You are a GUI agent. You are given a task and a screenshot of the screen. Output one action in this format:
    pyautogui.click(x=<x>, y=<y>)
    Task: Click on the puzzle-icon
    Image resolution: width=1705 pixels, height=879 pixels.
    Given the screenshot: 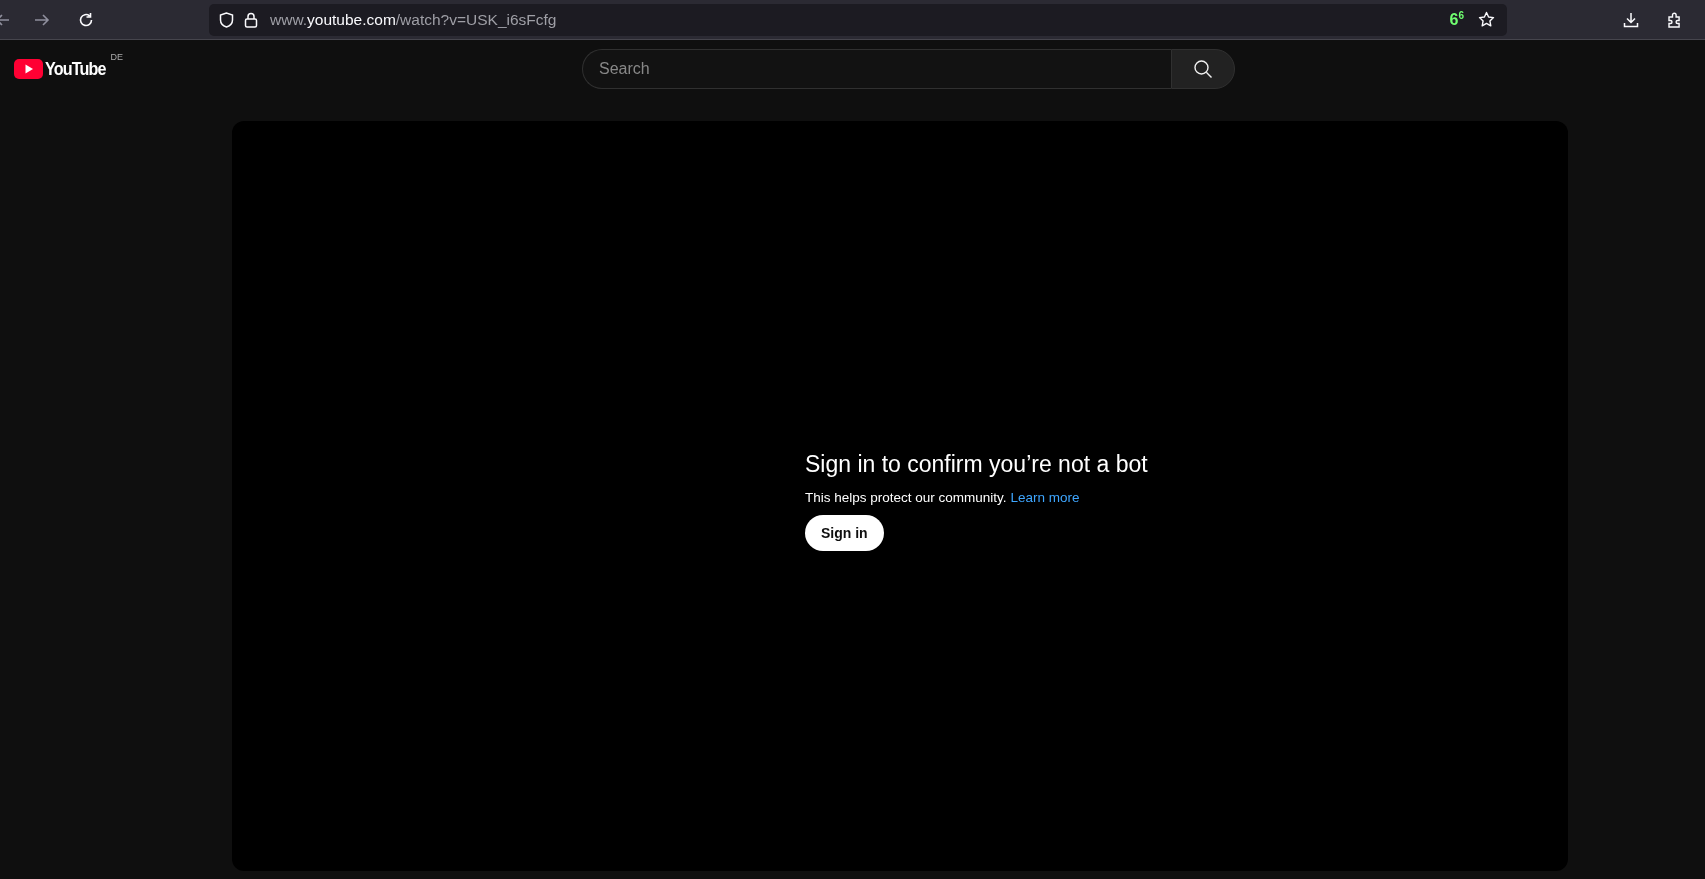 What is the action you would take?
    pyautogui.click(x=1675, y=19)
    